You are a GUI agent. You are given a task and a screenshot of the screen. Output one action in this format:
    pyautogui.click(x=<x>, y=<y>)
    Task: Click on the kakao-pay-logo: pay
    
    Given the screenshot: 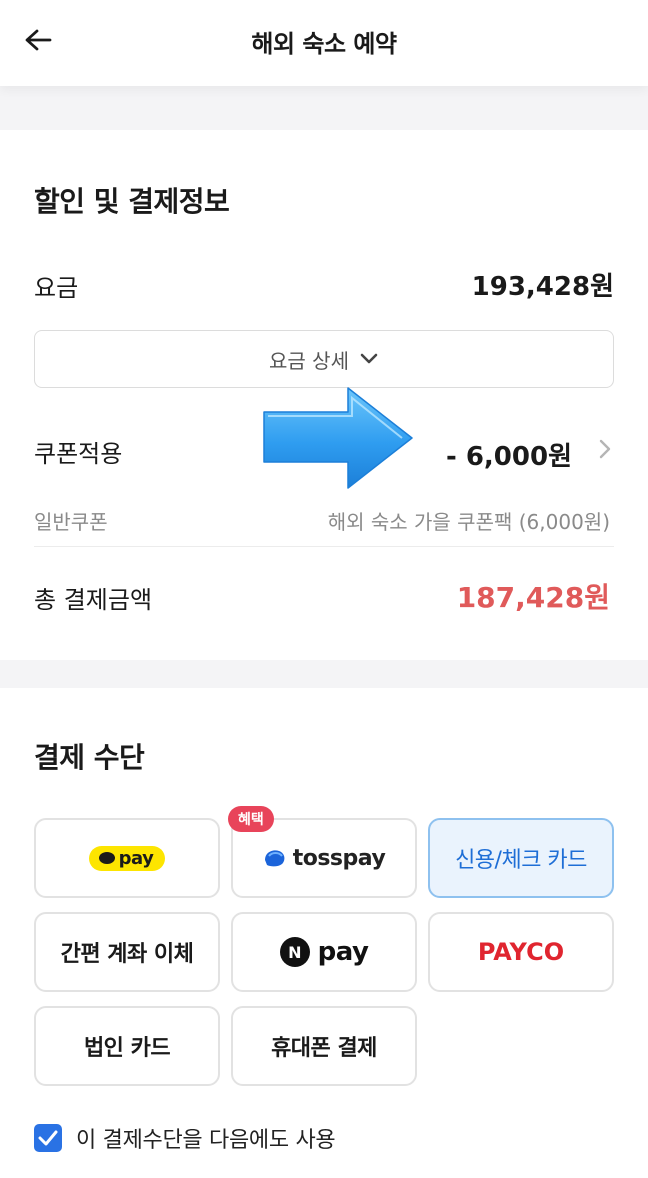 What is the action you would take?
    pyautogui.click(x=127, y=858)
    